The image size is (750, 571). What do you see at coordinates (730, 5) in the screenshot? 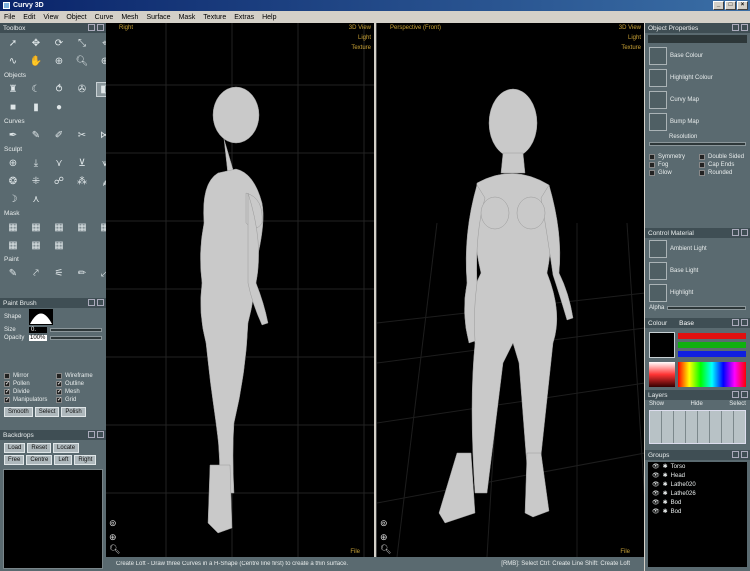
I see `maximize-button: □` at bounding box center [730, 5].